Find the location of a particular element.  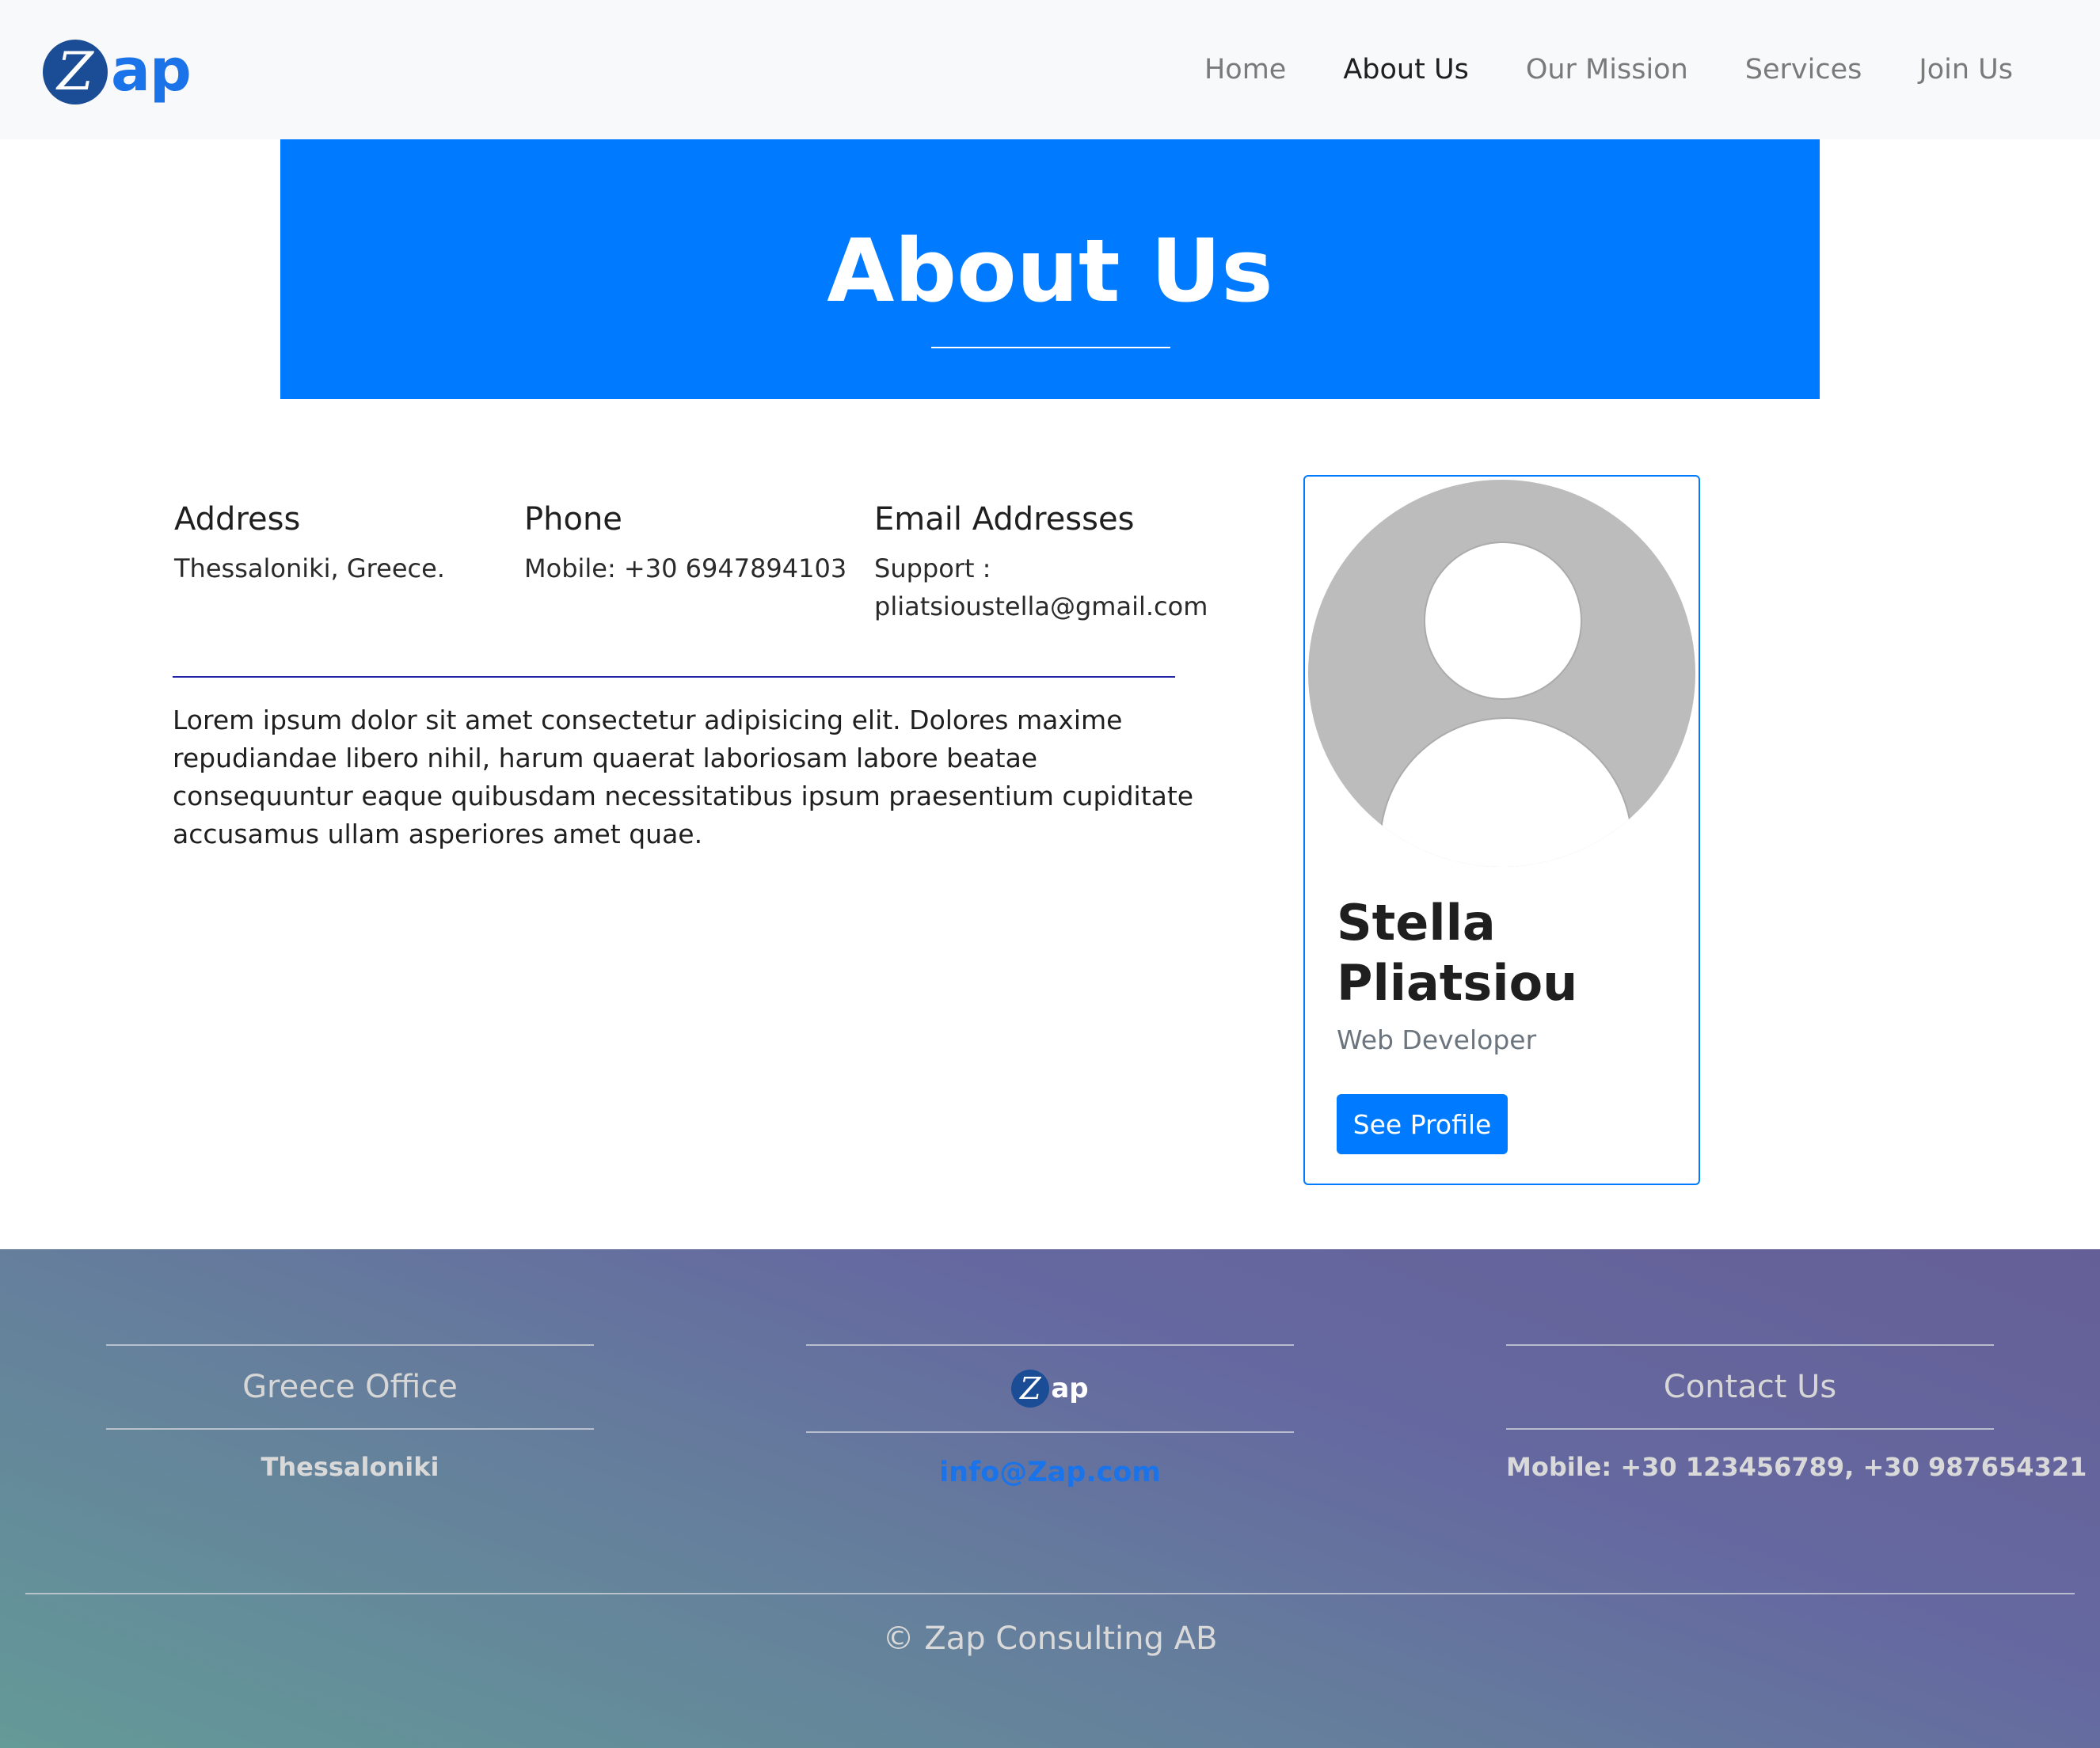

footer-email-link: info@Zap.com is located at coordinates (1050, 1472).